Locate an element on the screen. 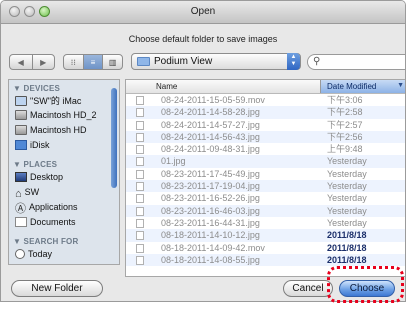 This screenshot has height=314, width=406. sort-descending-icon: ▼ is located at coordinates (400, 85).